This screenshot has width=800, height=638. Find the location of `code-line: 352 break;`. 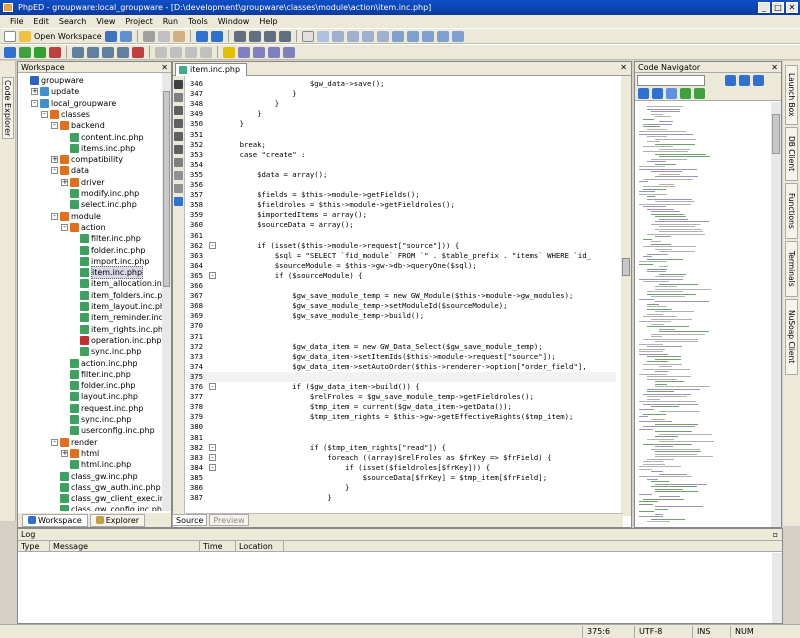

code-line: 352 break; is located at coordinates (401, 145).